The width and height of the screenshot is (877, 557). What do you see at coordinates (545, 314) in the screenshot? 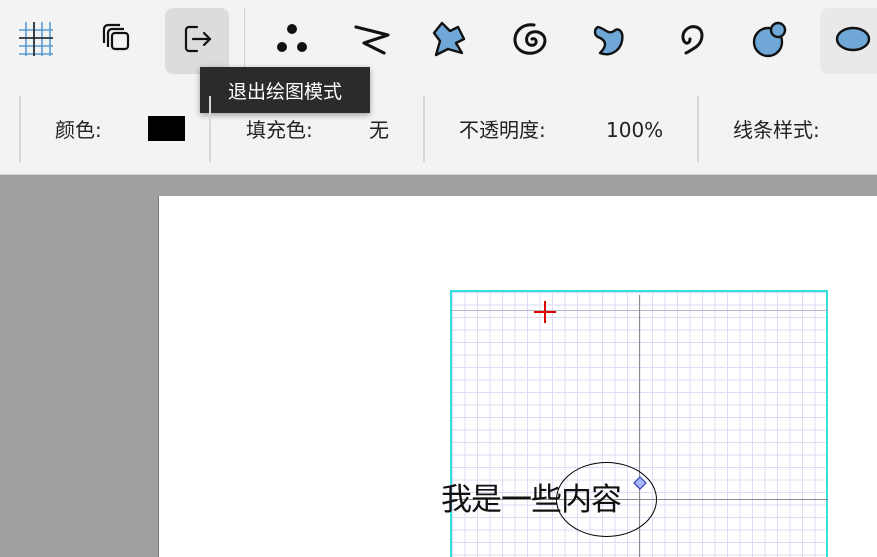
I see `crosshair-cursor-icon` at bounding box center [545, 314].